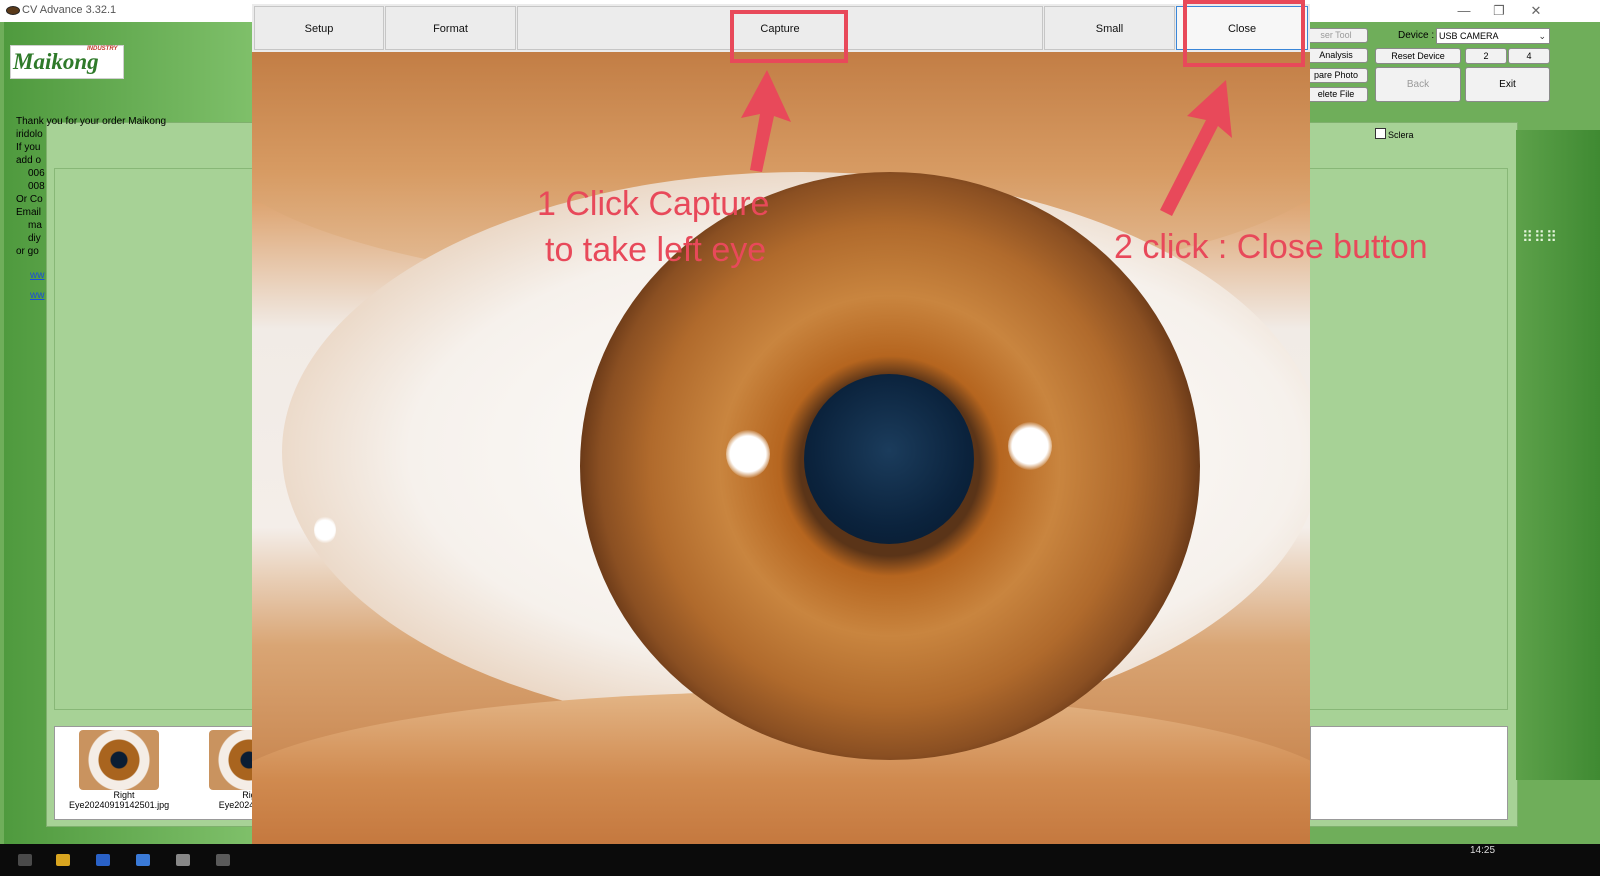  I want to click on step2-annotation: 2 click : Close button, so click(1271, 247).